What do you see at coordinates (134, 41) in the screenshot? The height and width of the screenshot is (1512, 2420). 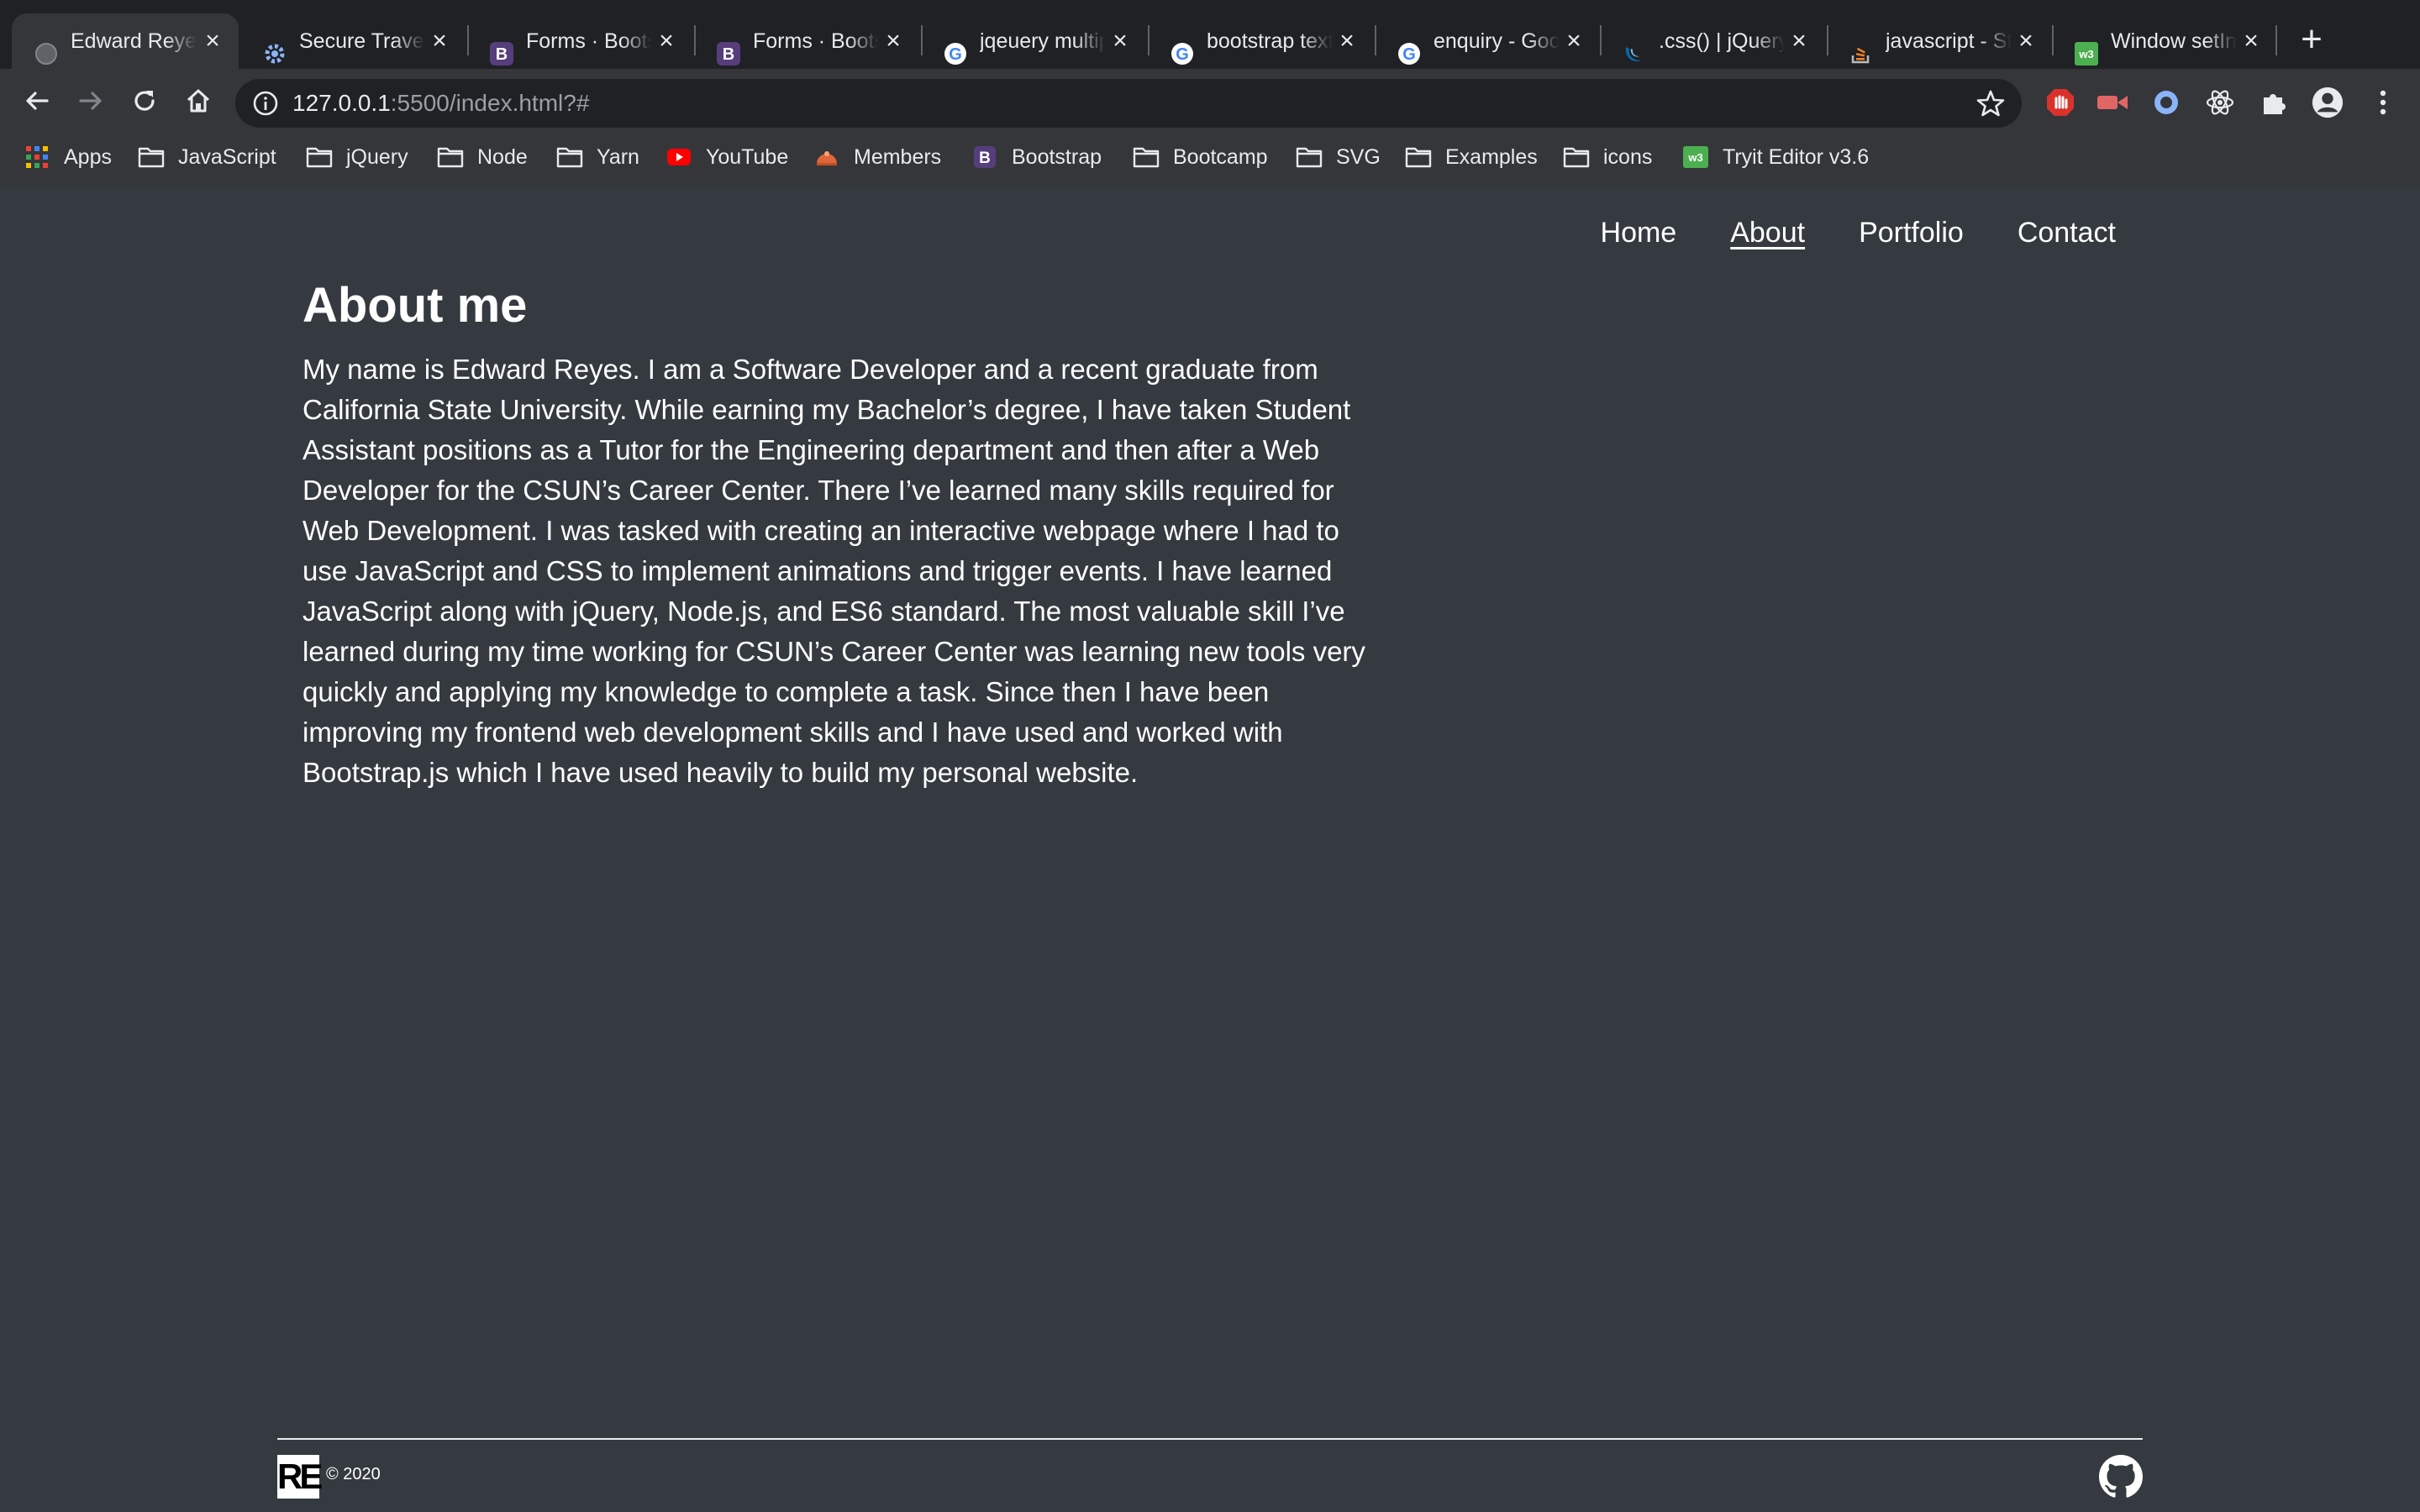 I see `tab-title: Edward Reyes` at bounding box center [134, 41].